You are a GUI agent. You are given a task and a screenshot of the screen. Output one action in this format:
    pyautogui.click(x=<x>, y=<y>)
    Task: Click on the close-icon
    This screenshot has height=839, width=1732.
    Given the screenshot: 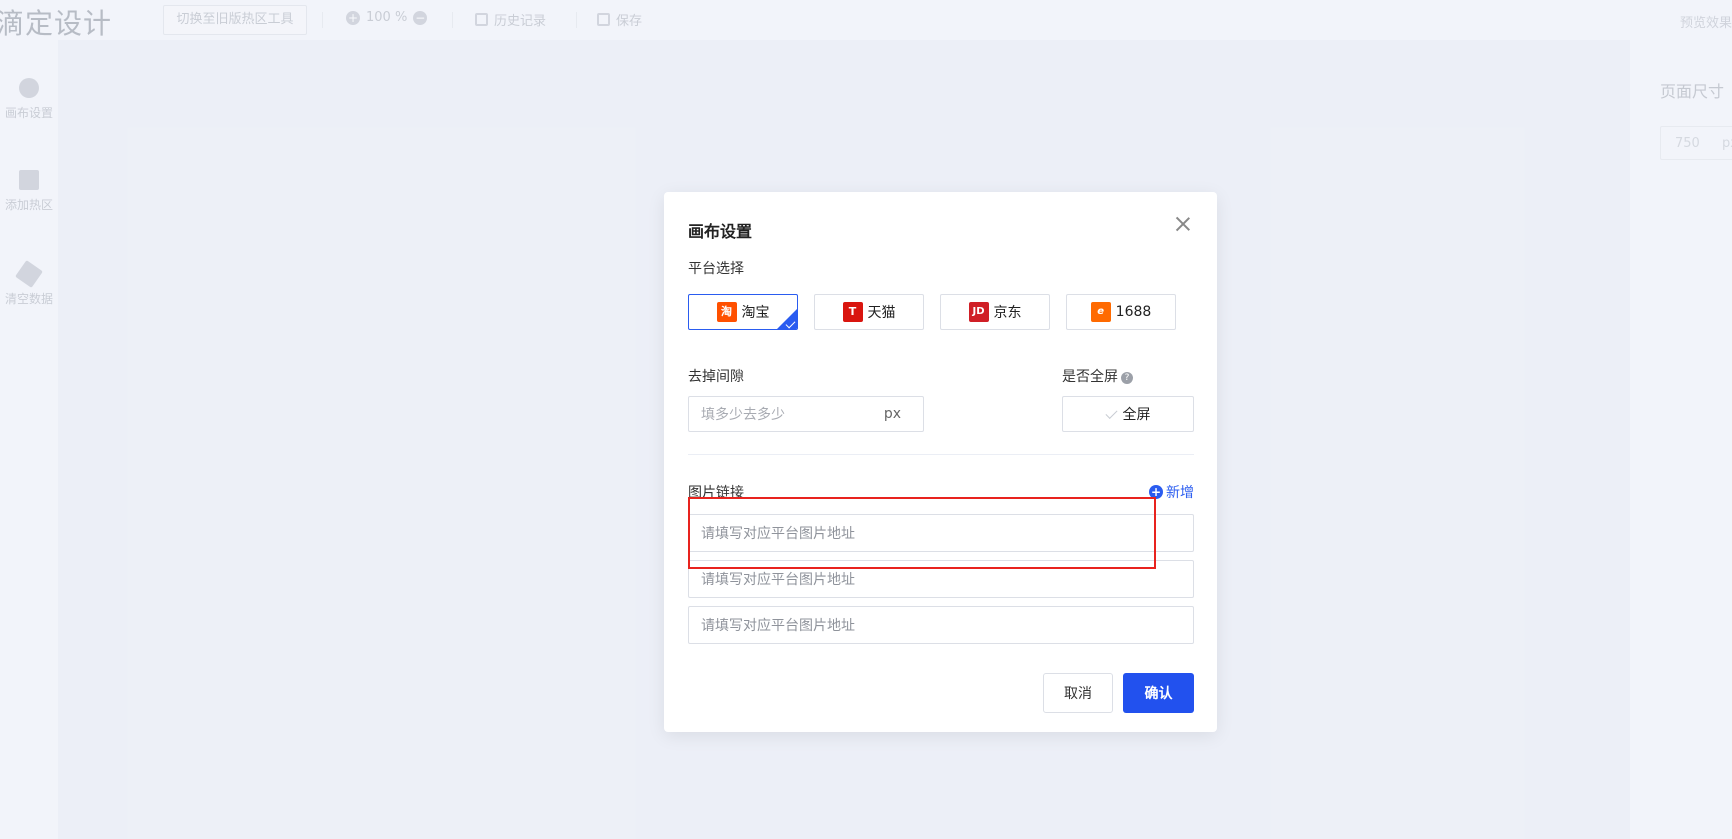 What is the action you would take?
    pyautogui.click(x=1183, y=224)
    